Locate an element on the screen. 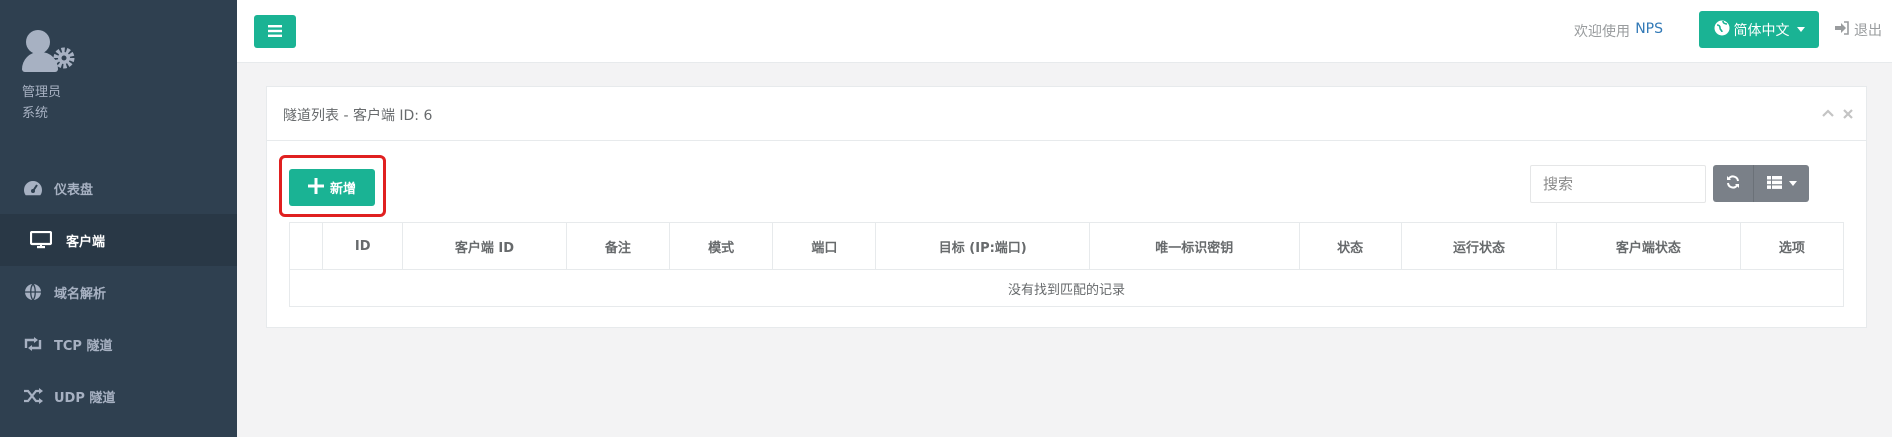  chevron-up-icon is located at coordinates (1828, 114).